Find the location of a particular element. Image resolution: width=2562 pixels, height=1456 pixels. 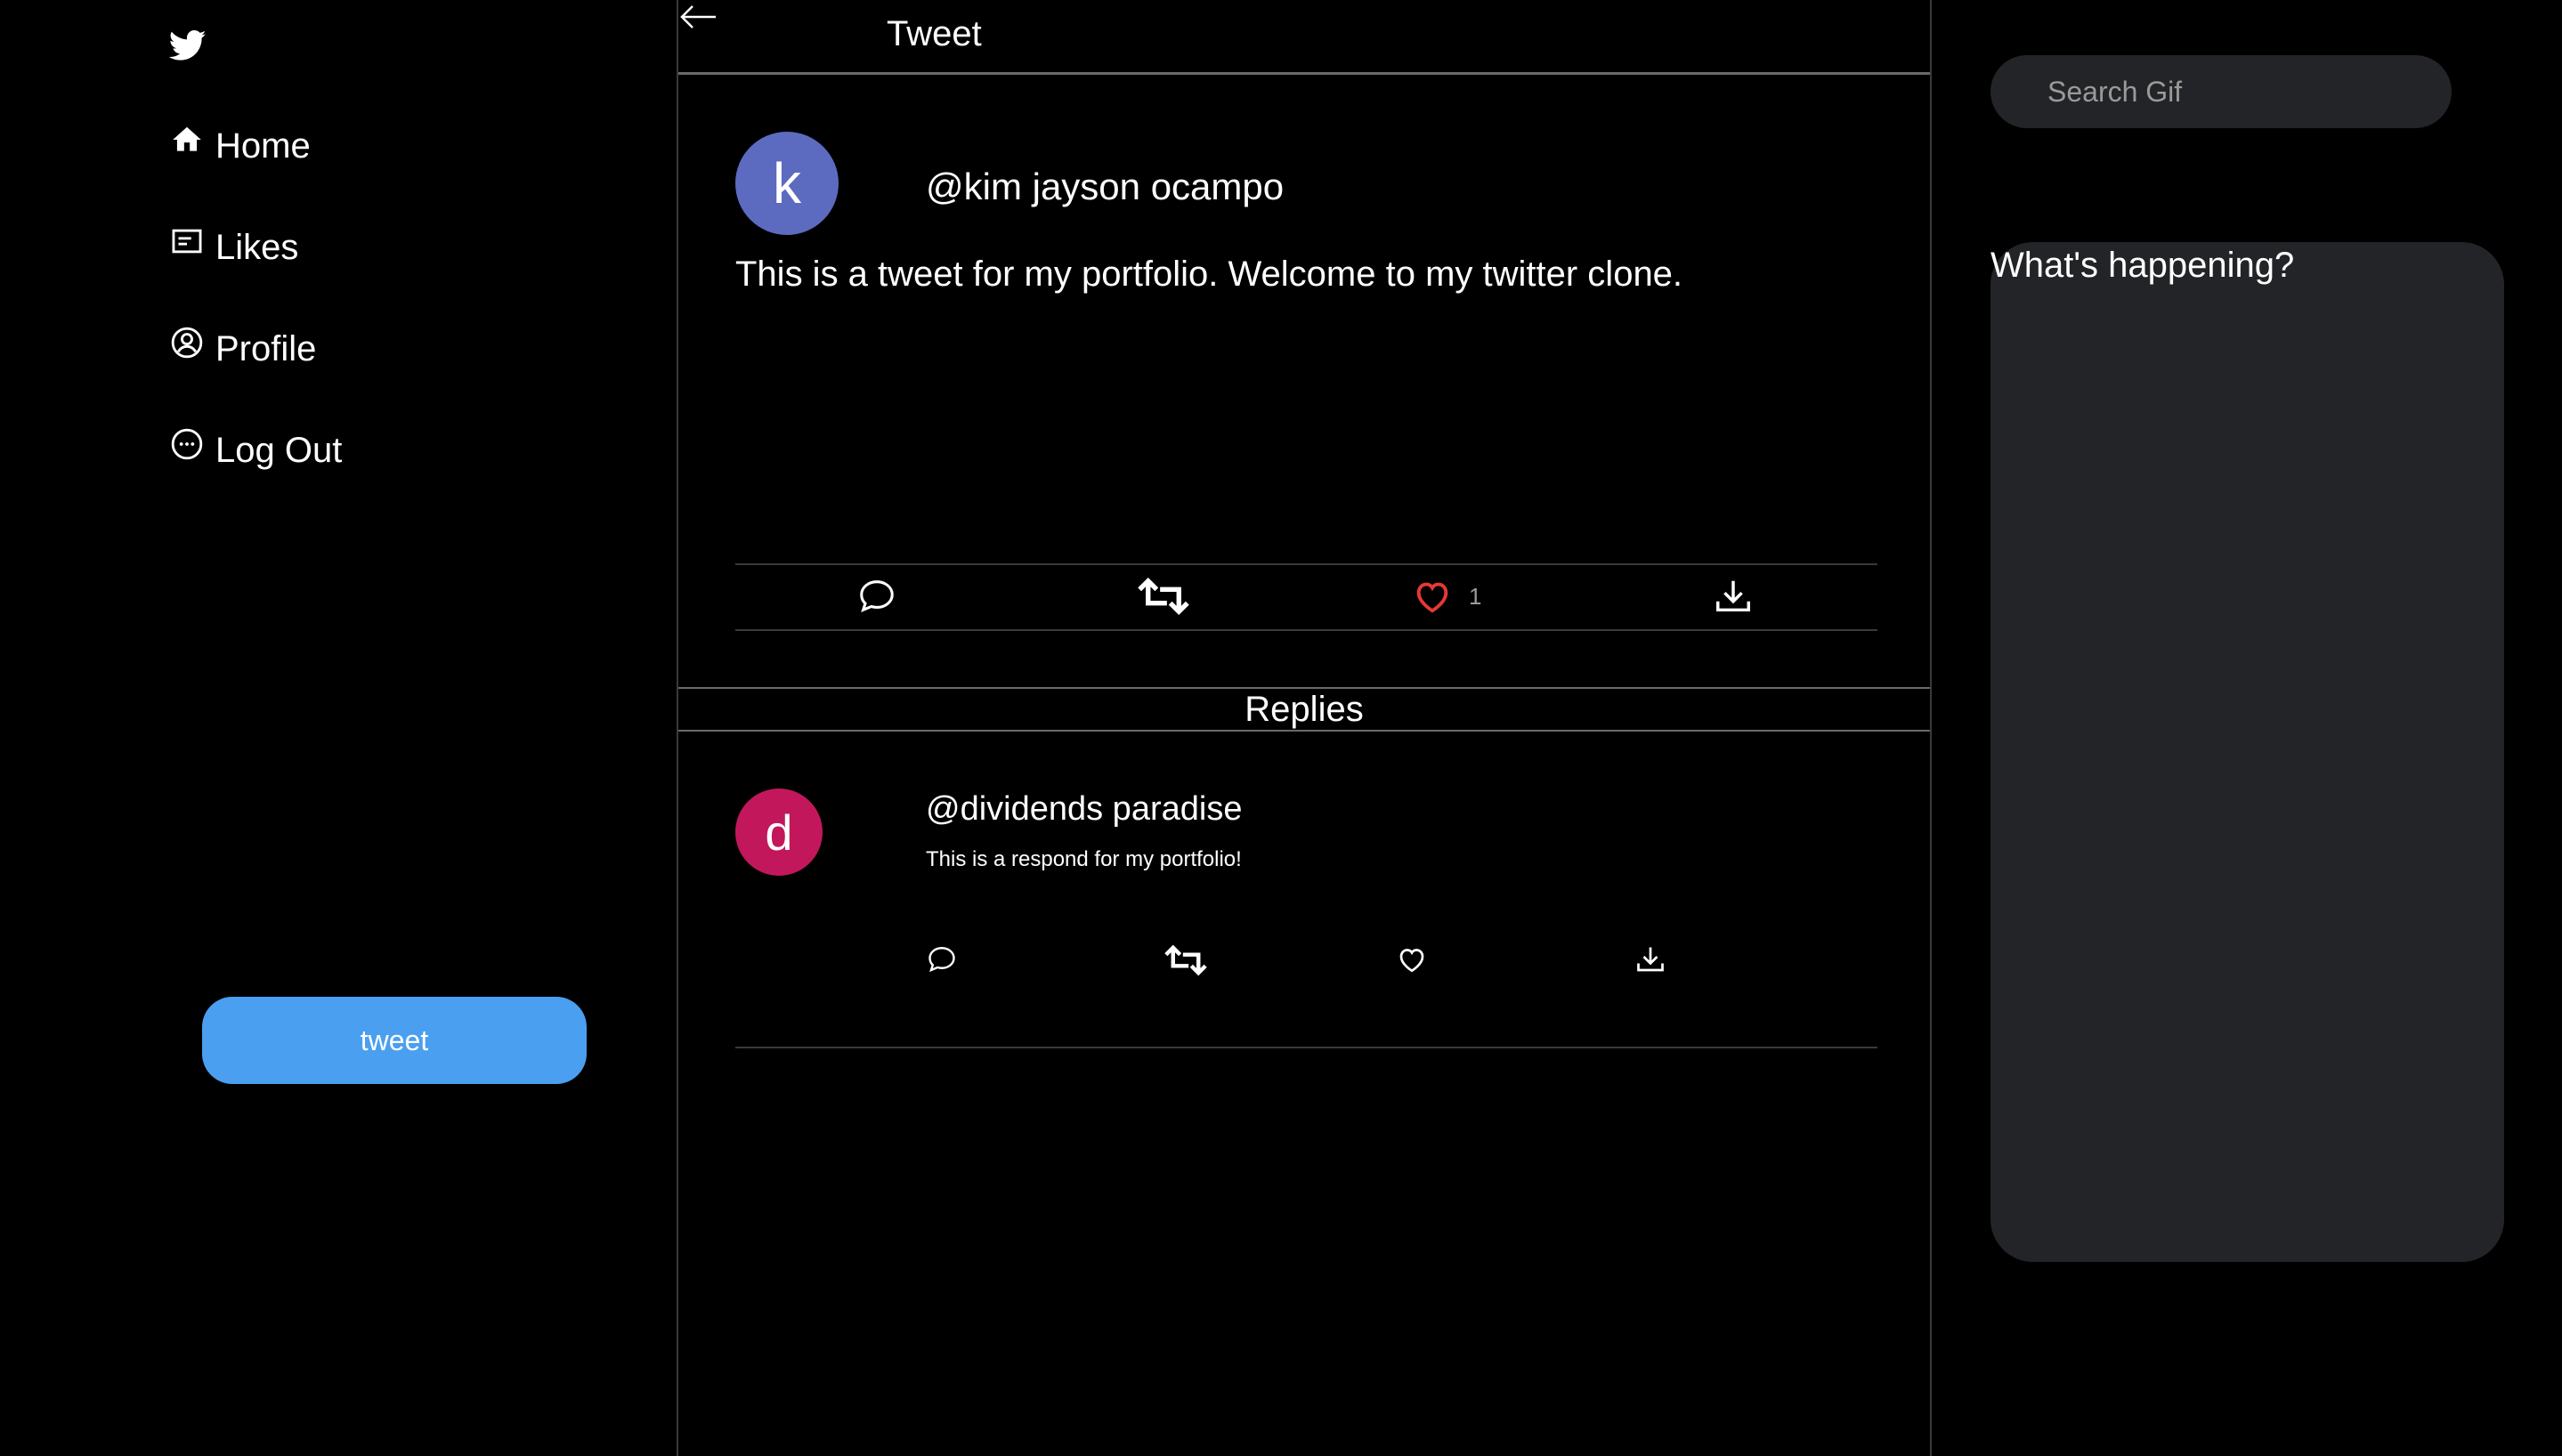

reply-like-button is located at coordinates (1412, 959).